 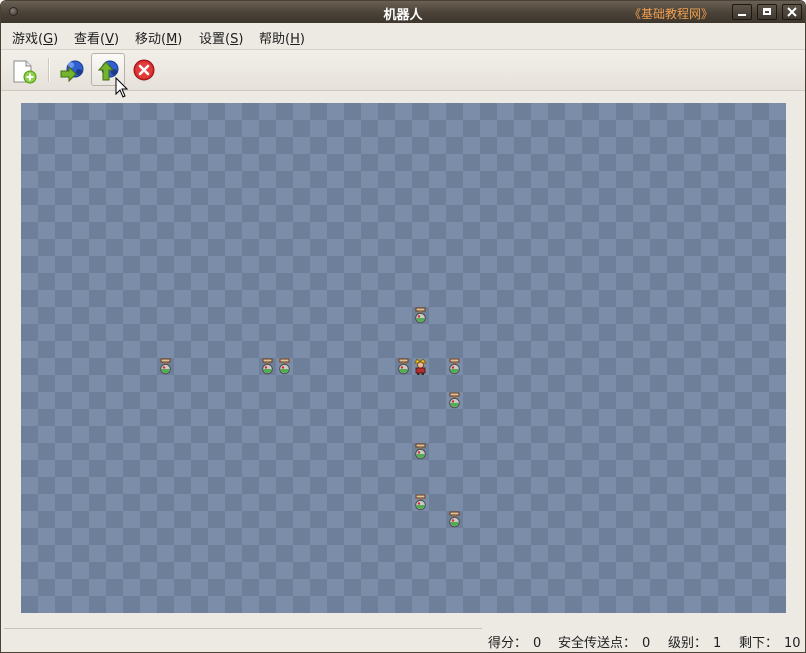 I want to click on player, so click(x=420, y=366).